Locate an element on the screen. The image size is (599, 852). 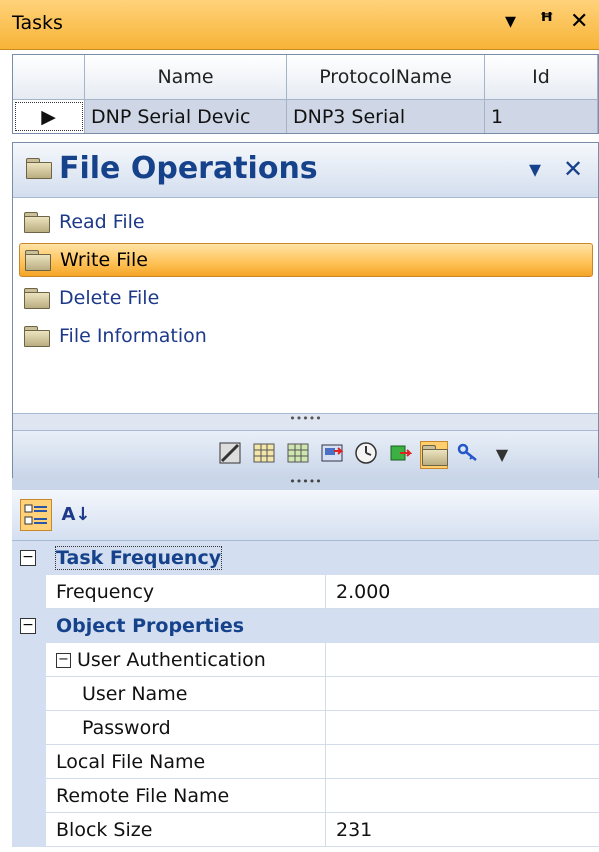
property-name-container: − User Authentication is located at coordinates (186, 660).